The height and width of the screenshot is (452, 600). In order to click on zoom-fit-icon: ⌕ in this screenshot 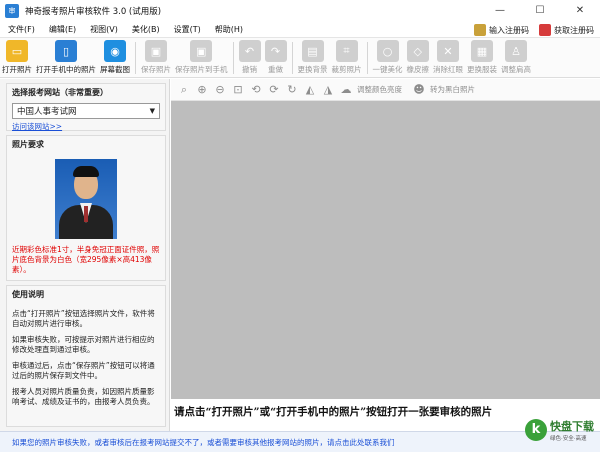, I will do `click(184, 90)`.